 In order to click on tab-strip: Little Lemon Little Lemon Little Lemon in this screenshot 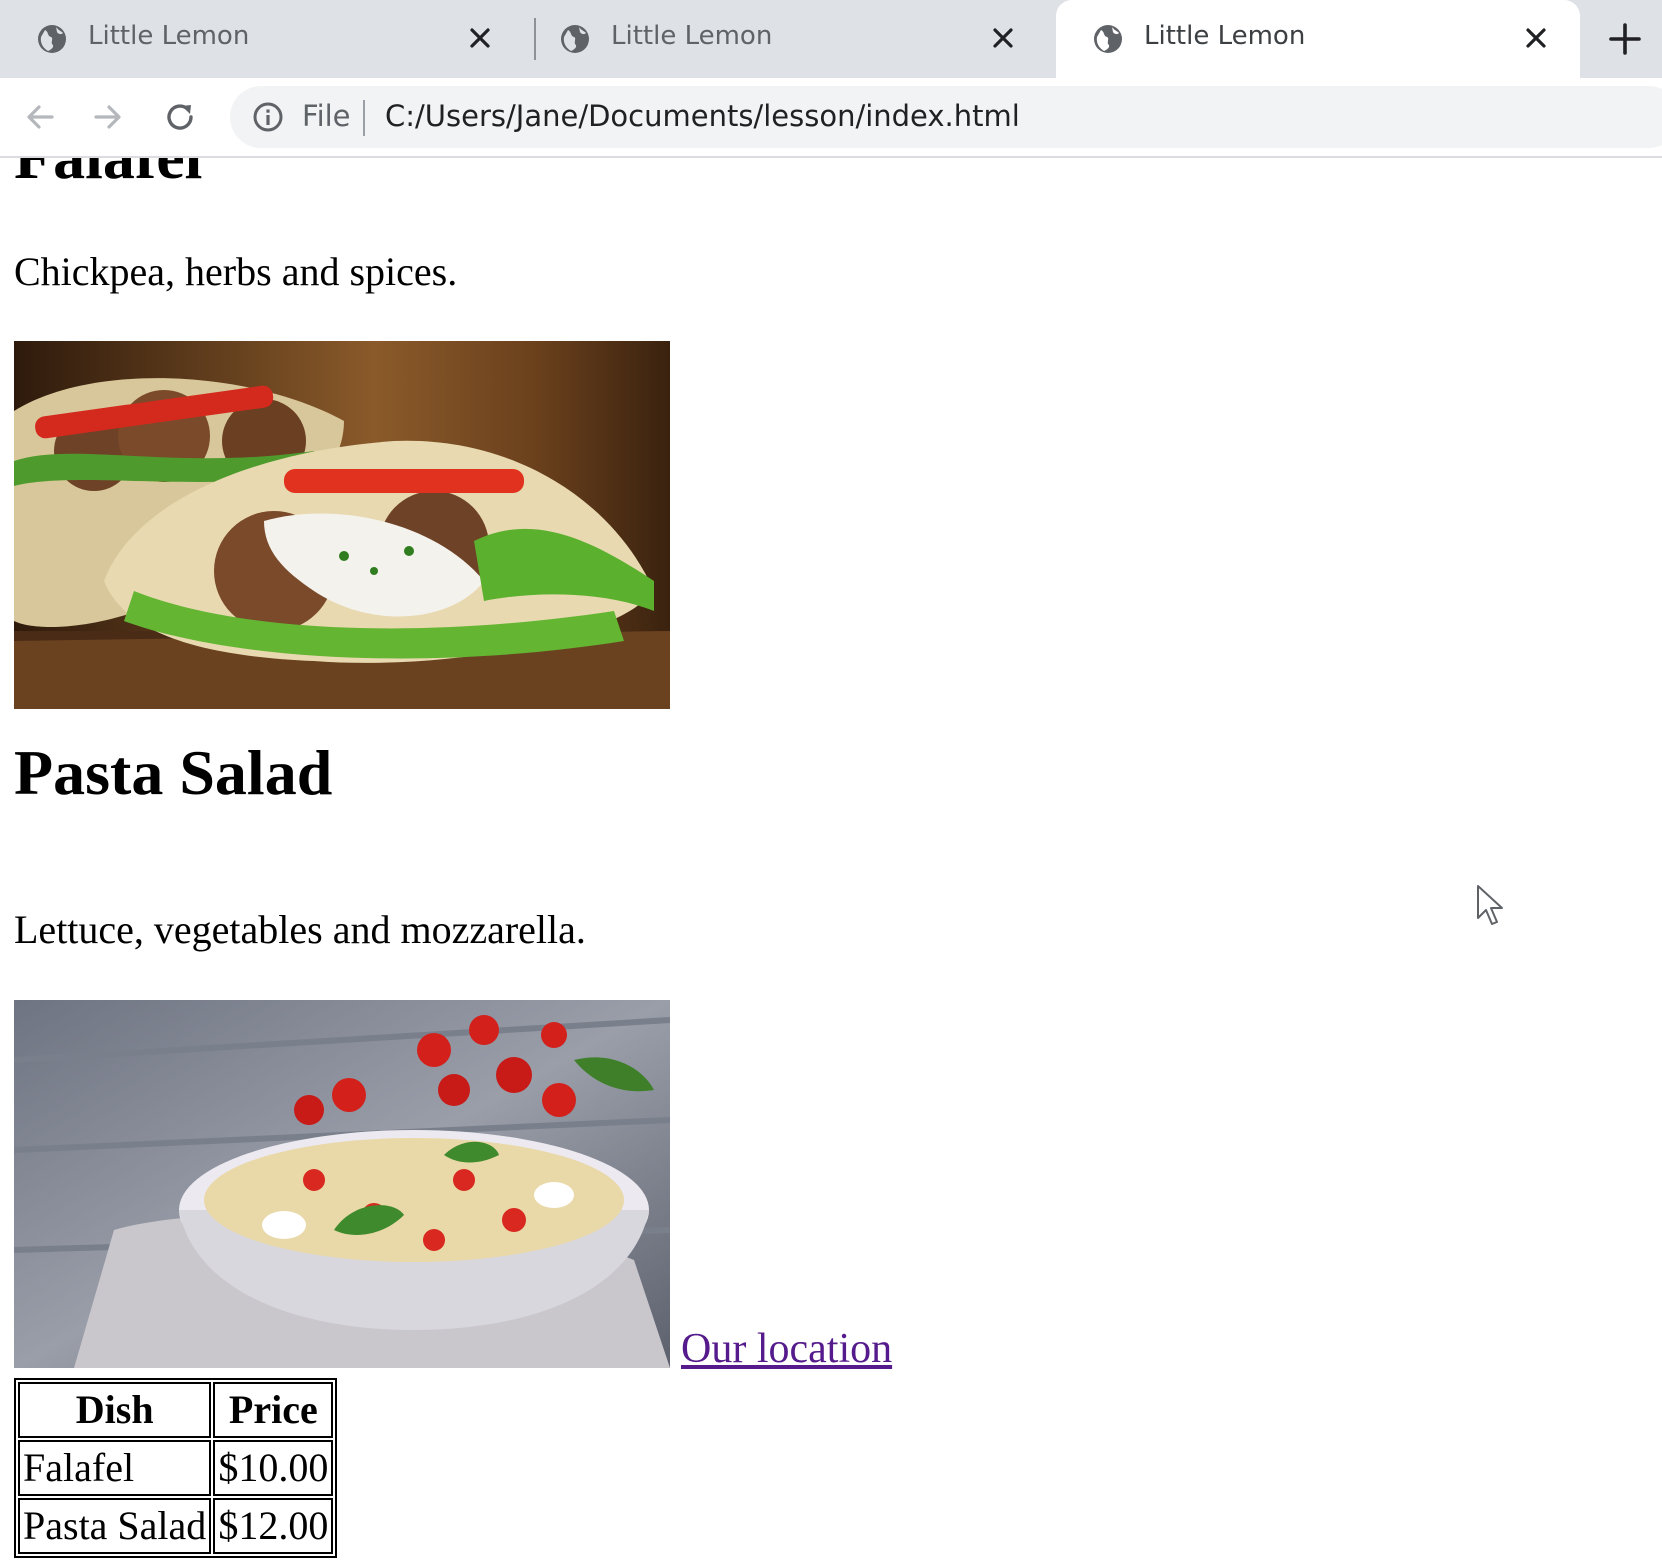, I will do `click(831, 39)`.